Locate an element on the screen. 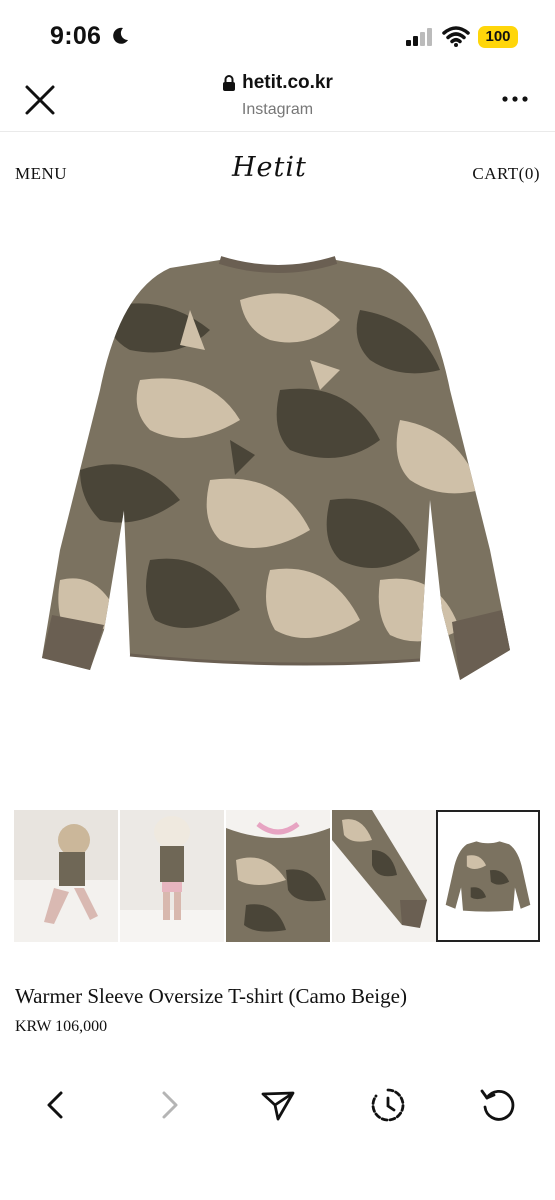  browser-toolbar is located at coordinates (277, 1105).